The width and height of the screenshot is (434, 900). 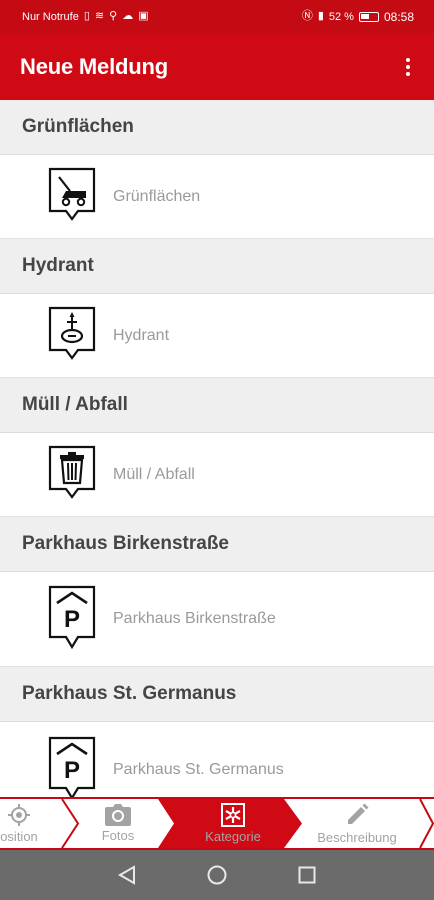 I want to click on category-item-parkhaus-st-germanus: P Parkhaus St. Germanus, so click(x=217, y=759).